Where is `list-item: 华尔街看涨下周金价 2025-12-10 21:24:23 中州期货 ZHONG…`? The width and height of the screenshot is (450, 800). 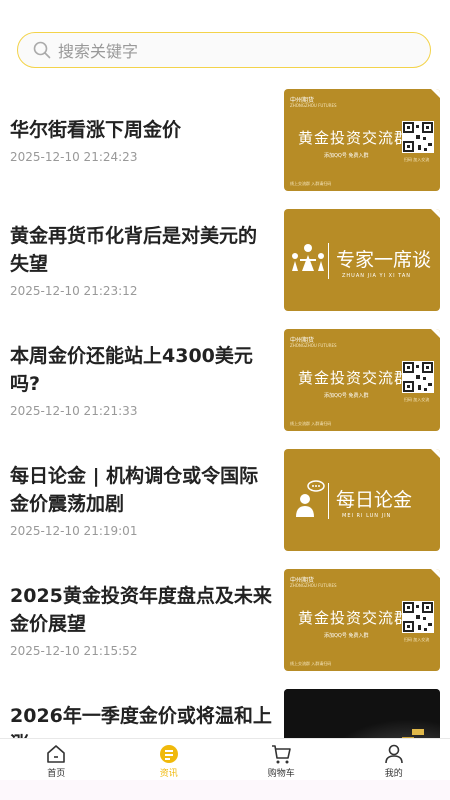 list-item: 华尔街看涨下周金价 2025-12-10 21:24:23 中州期货 ZHONG… is located at coordinates (225, 141).